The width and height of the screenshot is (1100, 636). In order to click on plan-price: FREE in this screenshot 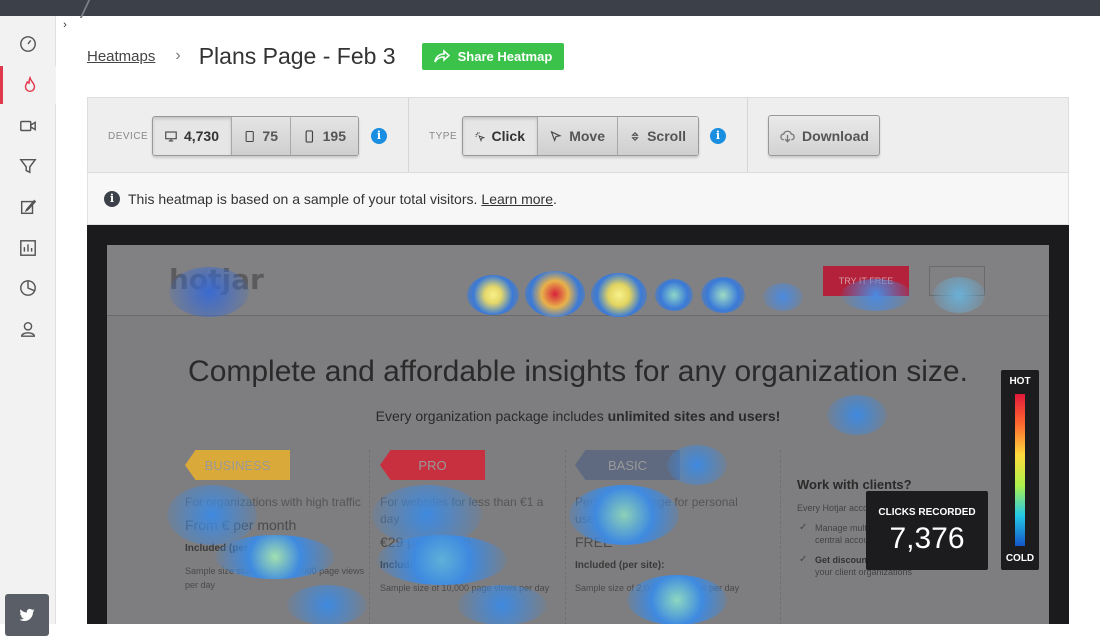, I will do `click(594, 542)`.